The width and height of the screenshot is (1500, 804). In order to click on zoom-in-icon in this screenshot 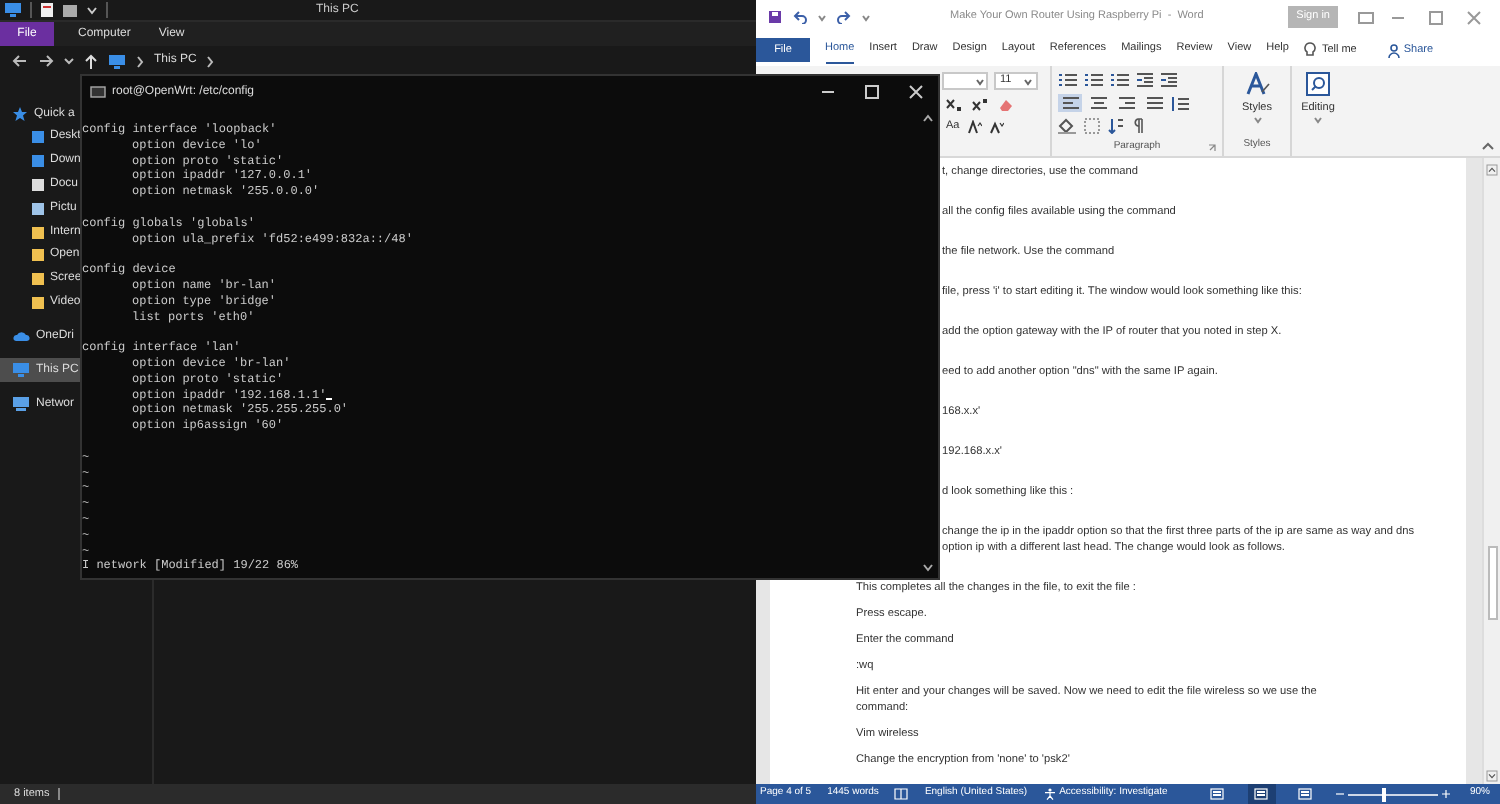, I will do `click(1445, 794)`.